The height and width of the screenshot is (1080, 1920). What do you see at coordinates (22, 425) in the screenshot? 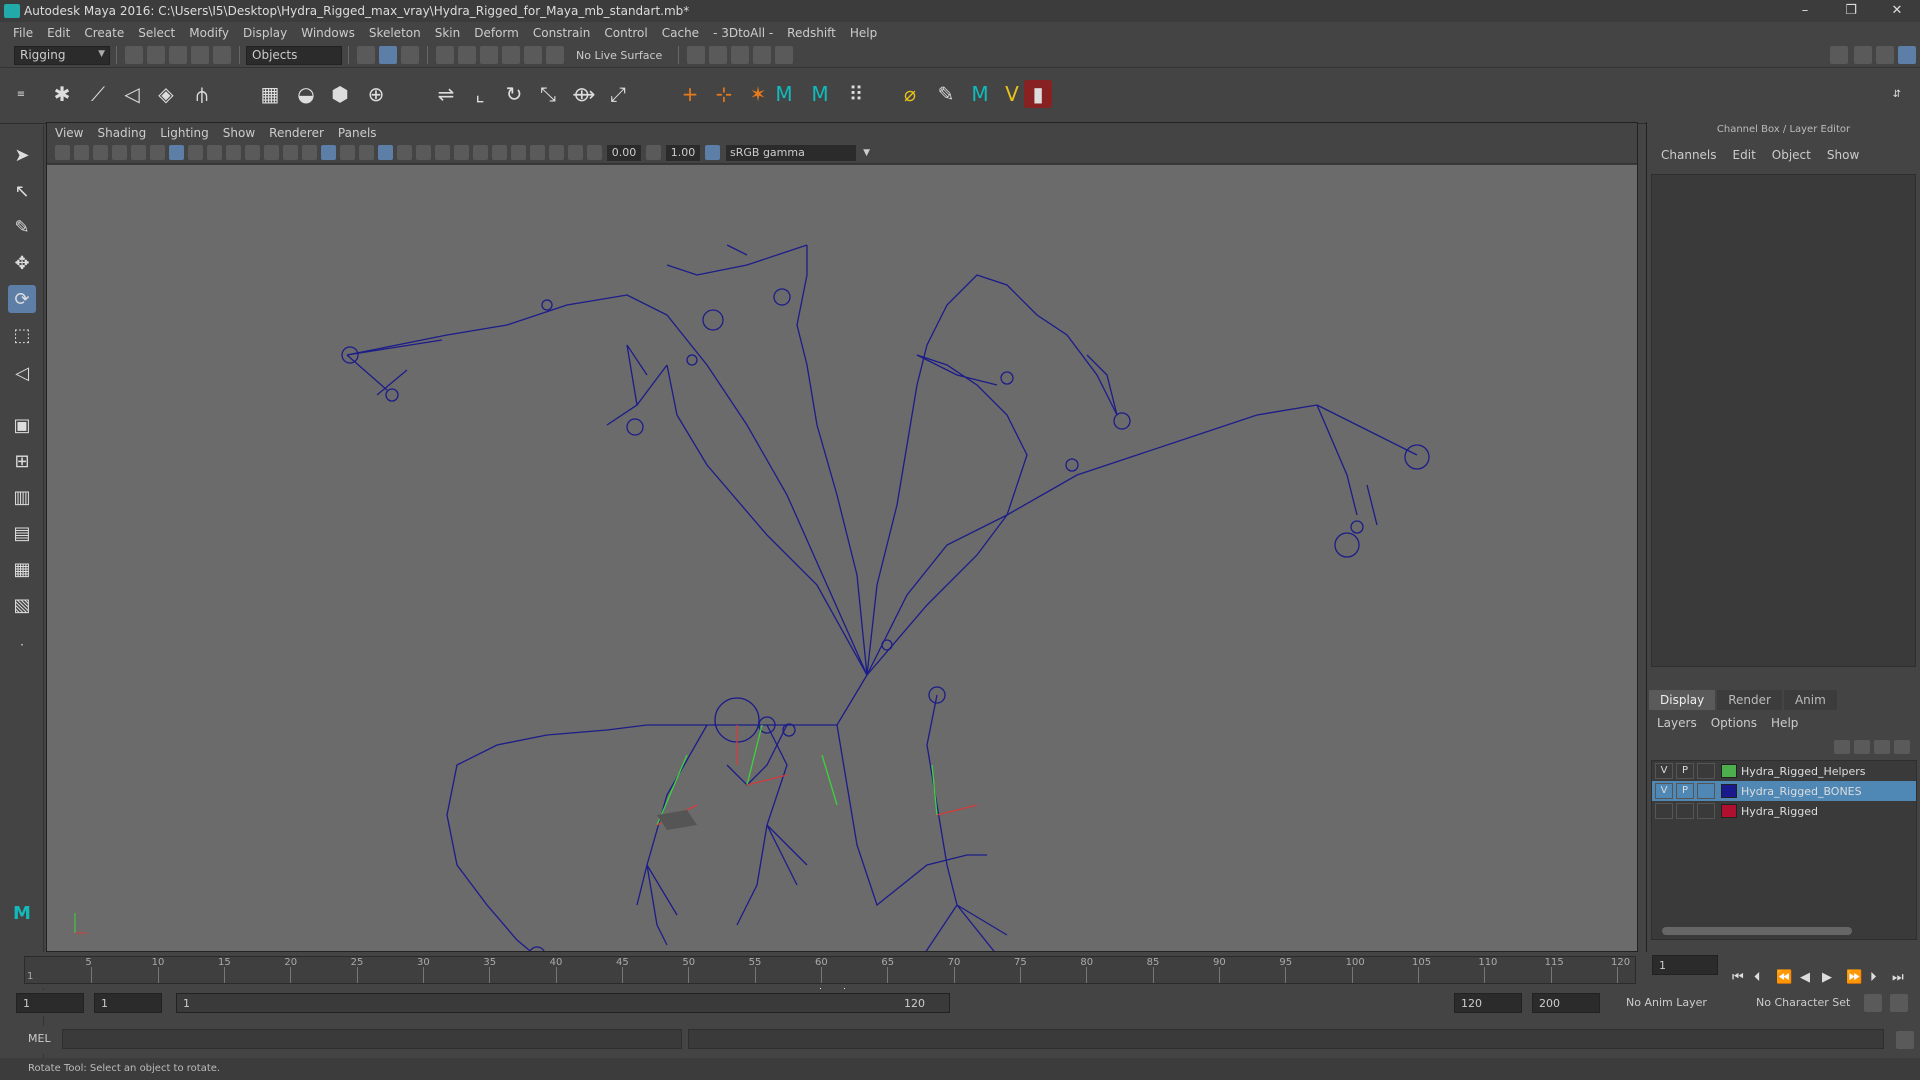
I see `layout-single-icon: ▣` at bounding box center [22, 425].